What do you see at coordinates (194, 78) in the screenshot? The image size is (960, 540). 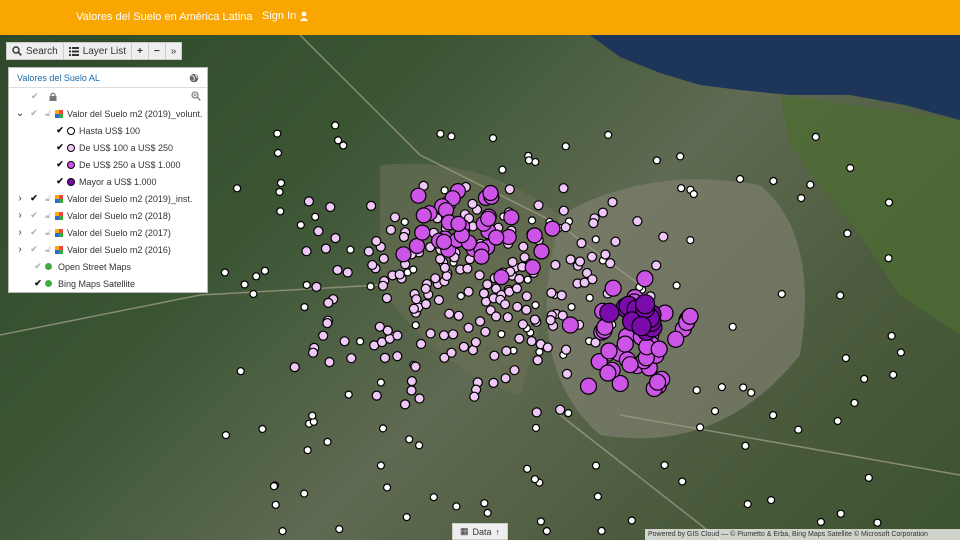 I see `globe-icon` at bounding box center [194, 78].